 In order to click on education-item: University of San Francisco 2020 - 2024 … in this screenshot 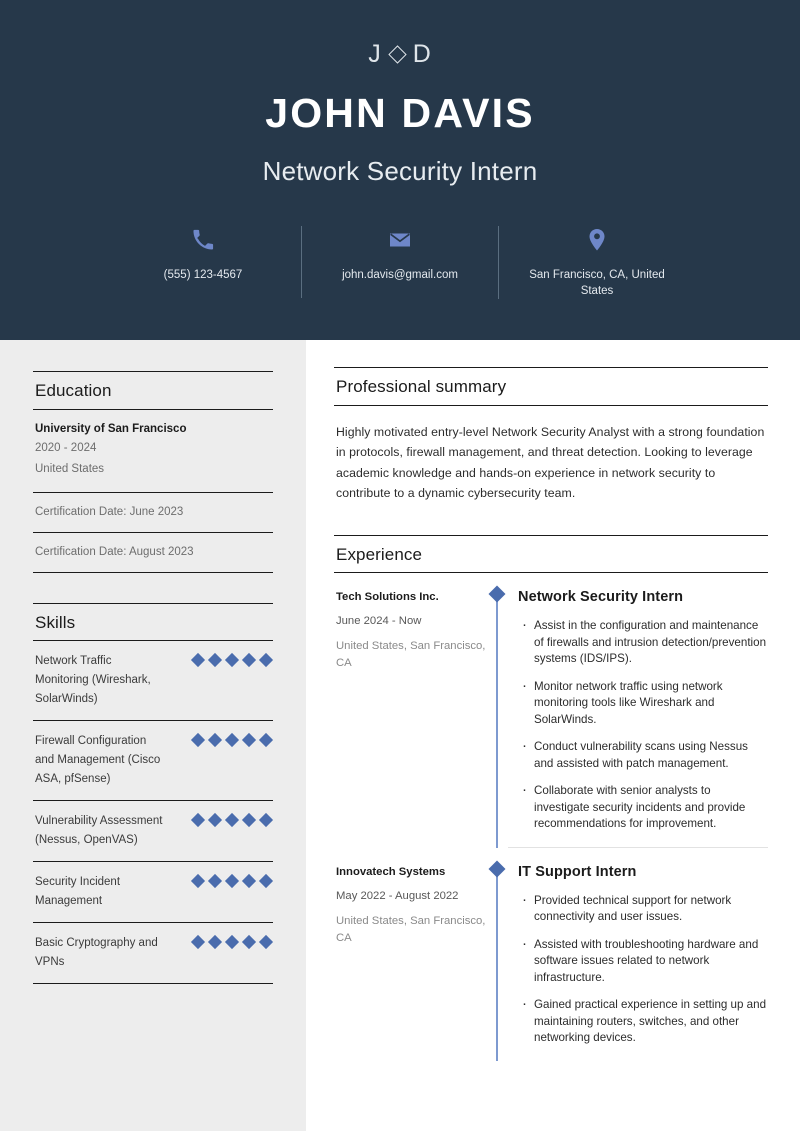, I will do `click(153, 451)`.